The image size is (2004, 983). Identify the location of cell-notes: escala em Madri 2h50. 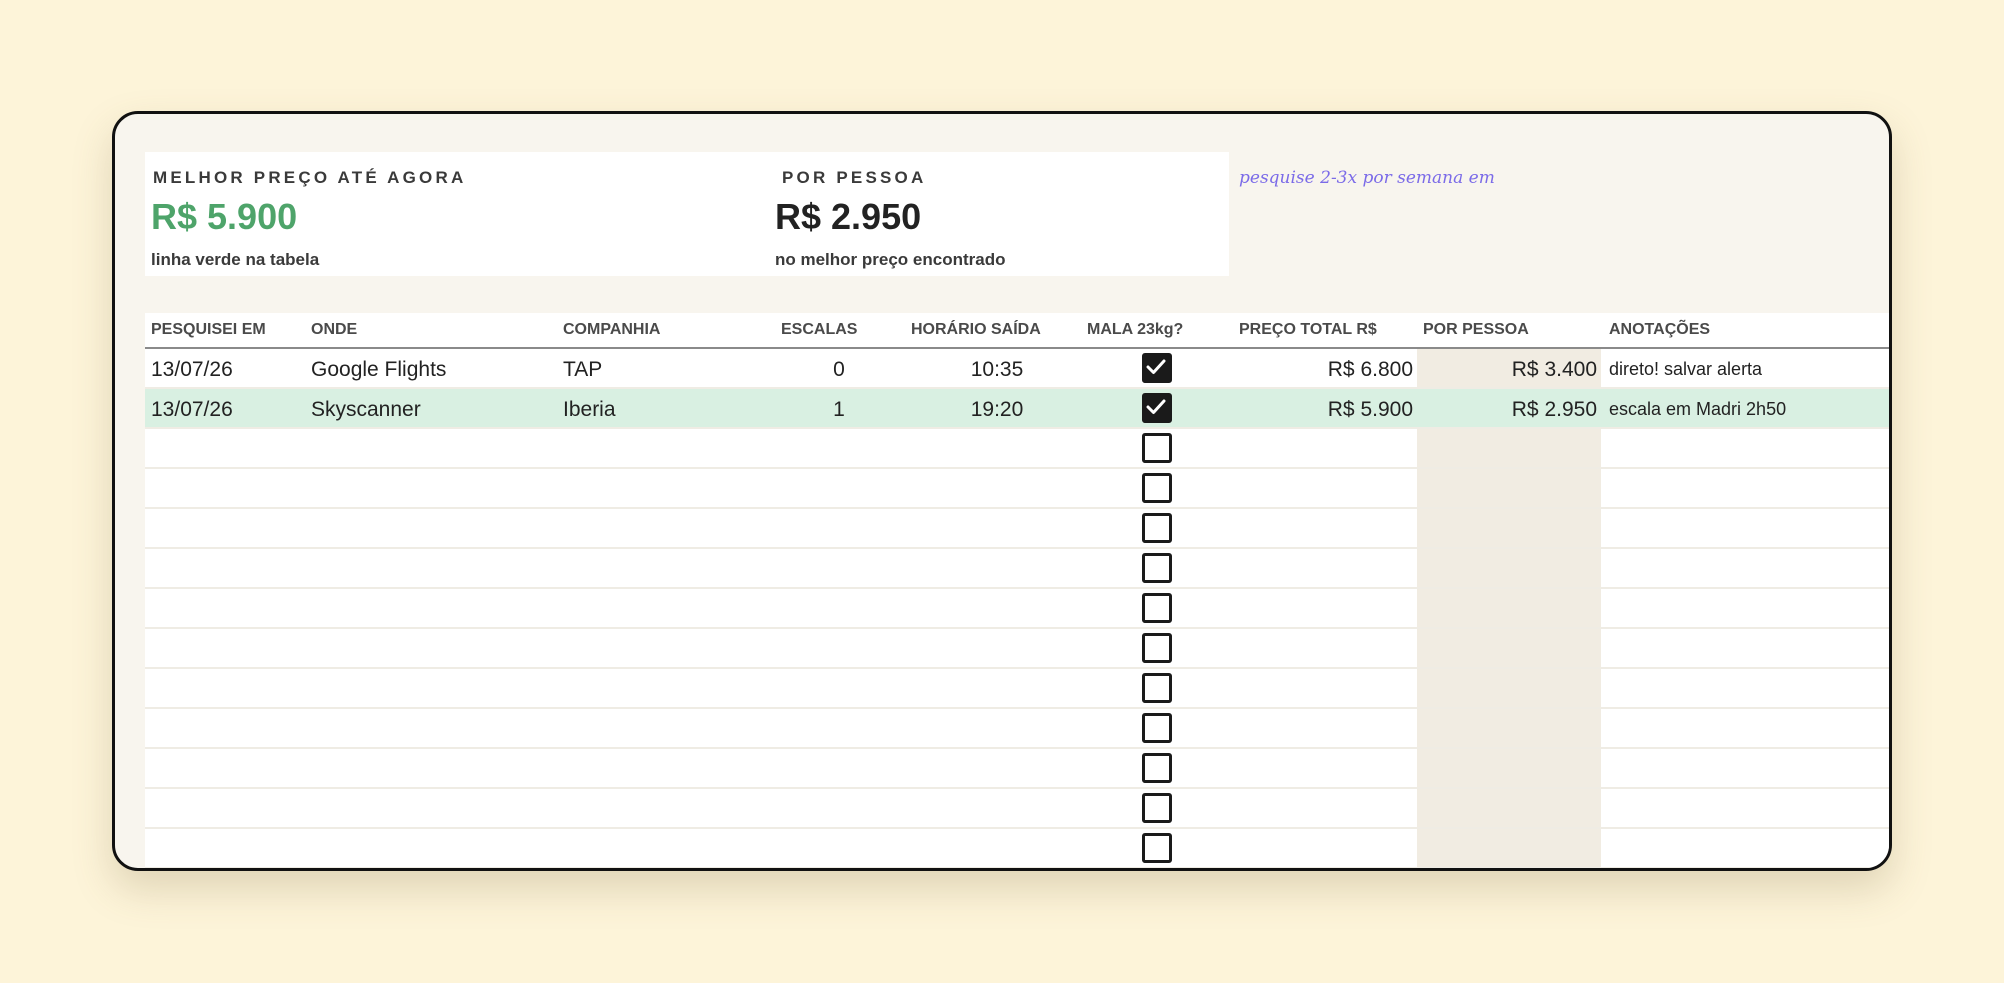
(1697, 409).